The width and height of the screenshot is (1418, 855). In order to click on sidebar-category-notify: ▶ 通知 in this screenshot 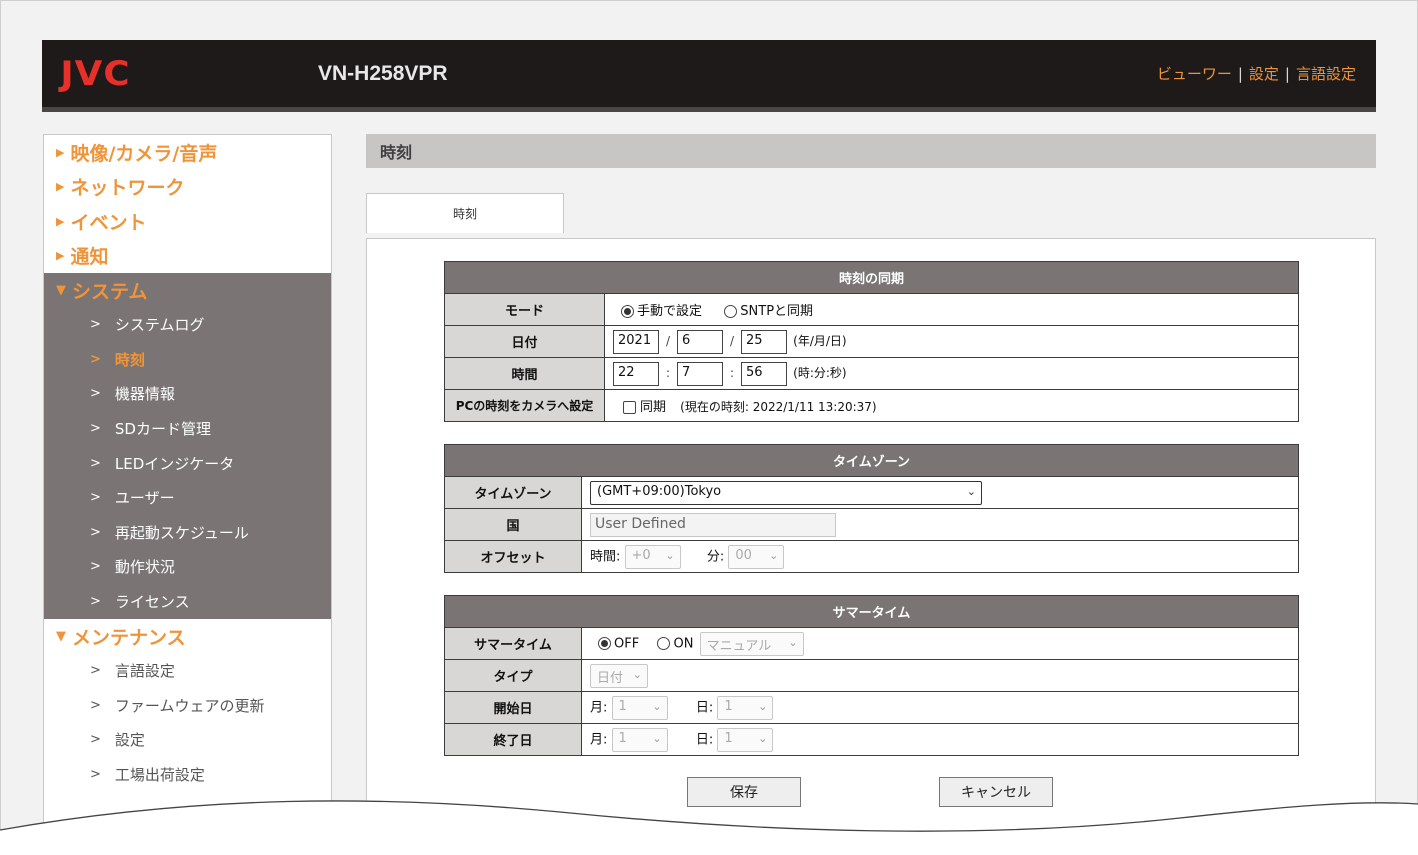, I will do `click(187, 256)`.